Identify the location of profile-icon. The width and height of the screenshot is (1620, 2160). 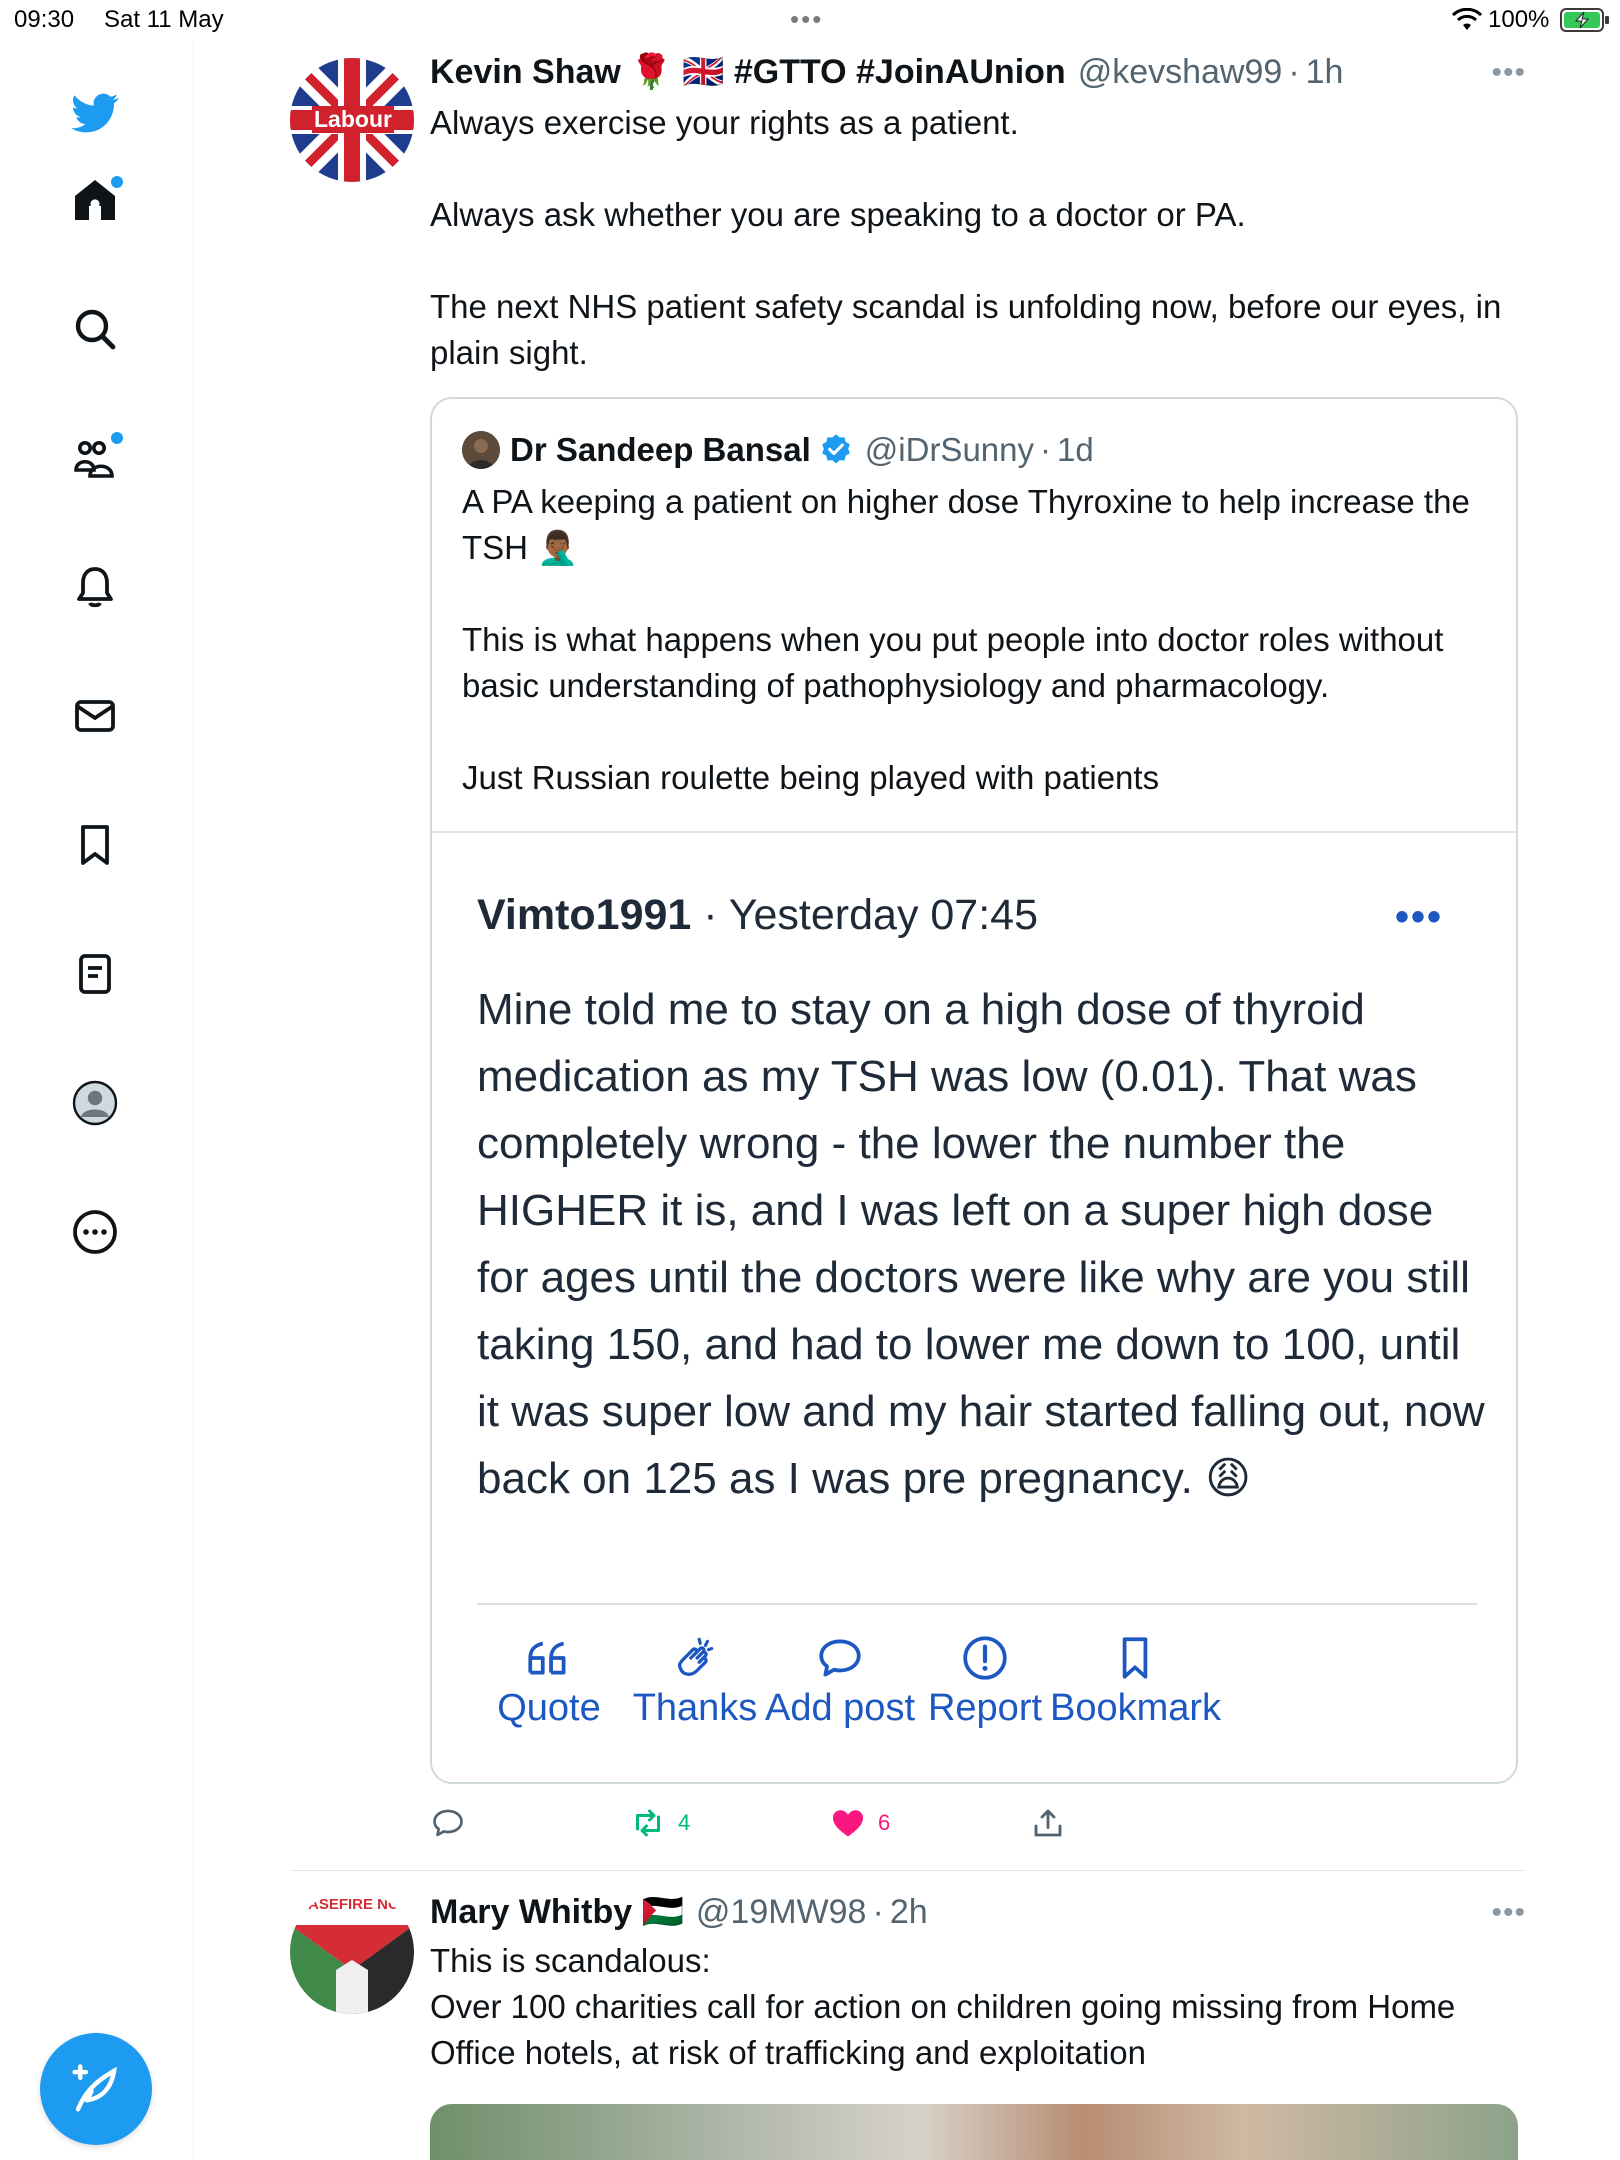
(95, 1103).